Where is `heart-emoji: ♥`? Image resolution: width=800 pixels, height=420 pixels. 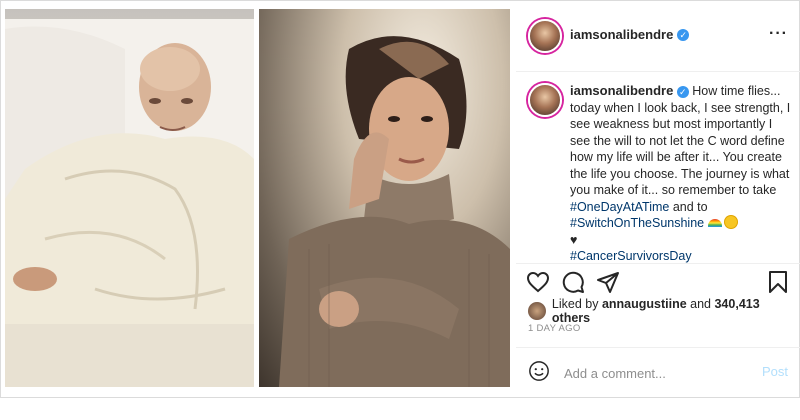 heart-emoji: ♥ is located at coordinates (574, 239).